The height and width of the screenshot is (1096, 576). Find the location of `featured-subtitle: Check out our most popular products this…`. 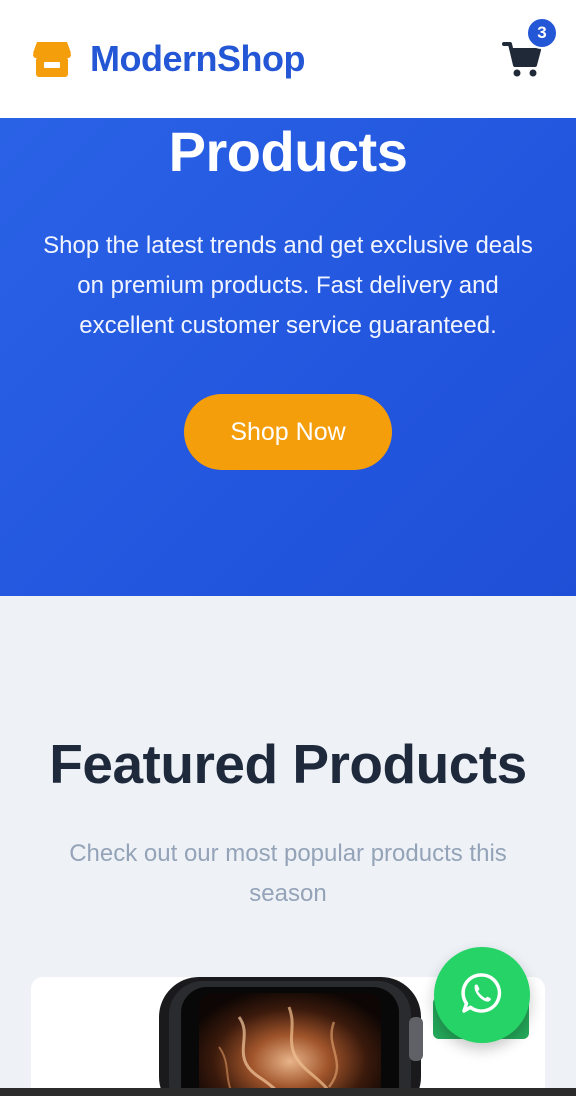

featured-subtitle: Check out our most popular products this… is located at coordinates (288, 873).